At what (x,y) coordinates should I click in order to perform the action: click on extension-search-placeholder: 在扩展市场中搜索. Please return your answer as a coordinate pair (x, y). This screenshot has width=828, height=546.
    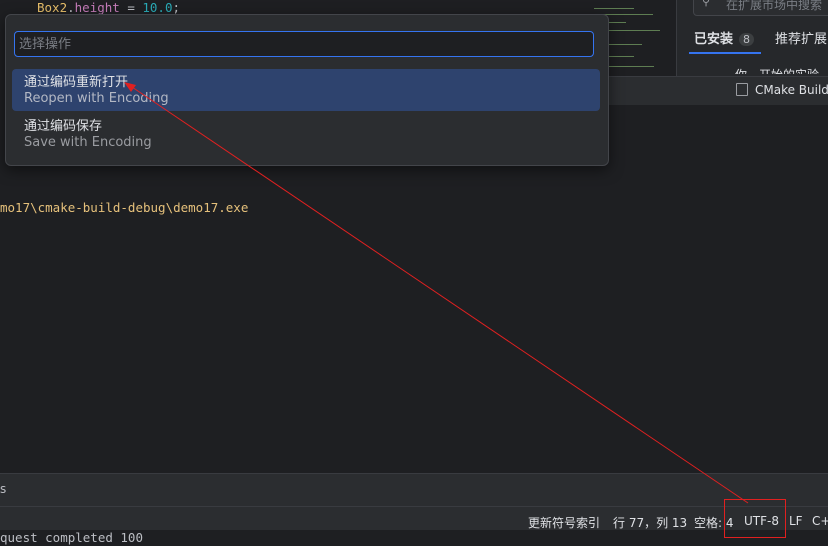
    Looking at the image, I should click on (774, 6).